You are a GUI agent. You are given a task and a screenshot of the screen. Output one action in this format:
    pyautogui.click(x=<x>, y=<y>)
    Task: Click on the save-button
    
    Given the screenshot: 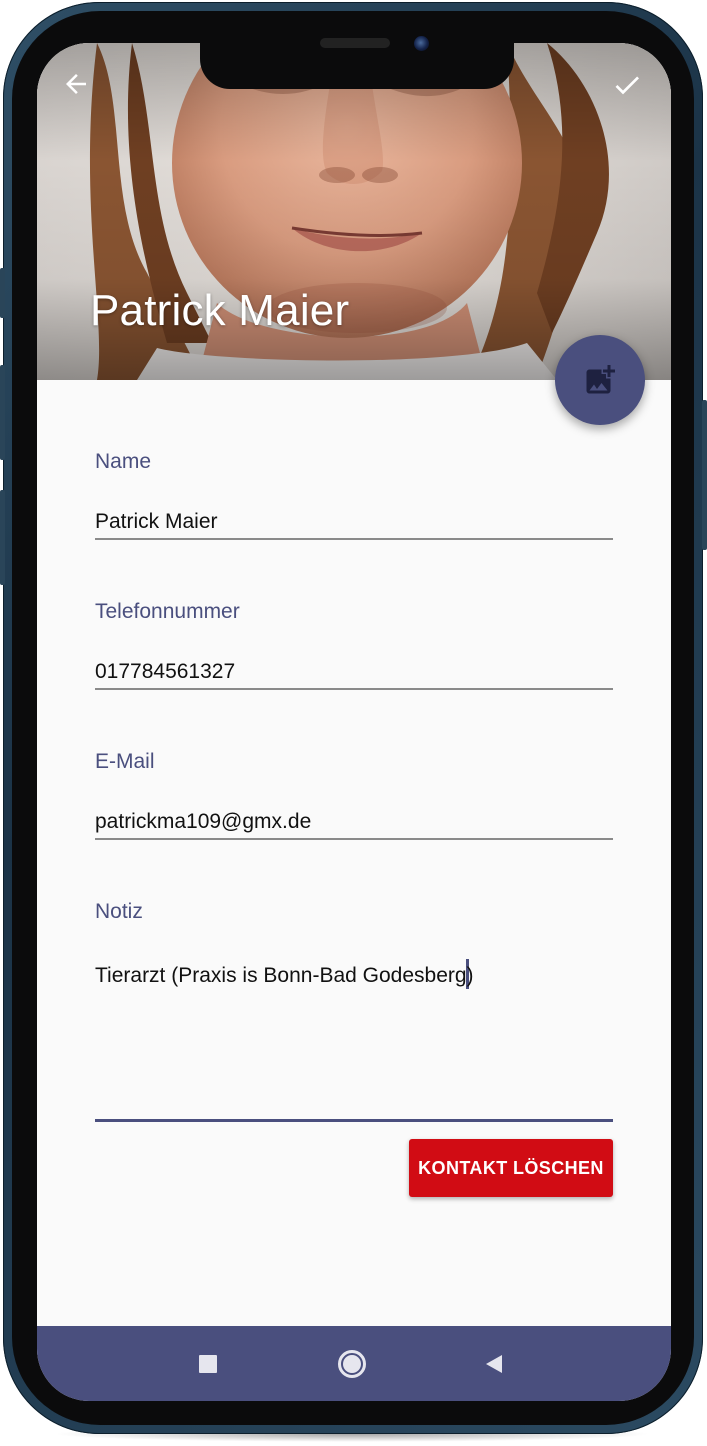 What is the action you would take?
    pyautogui.click(x=633, y=91)
    